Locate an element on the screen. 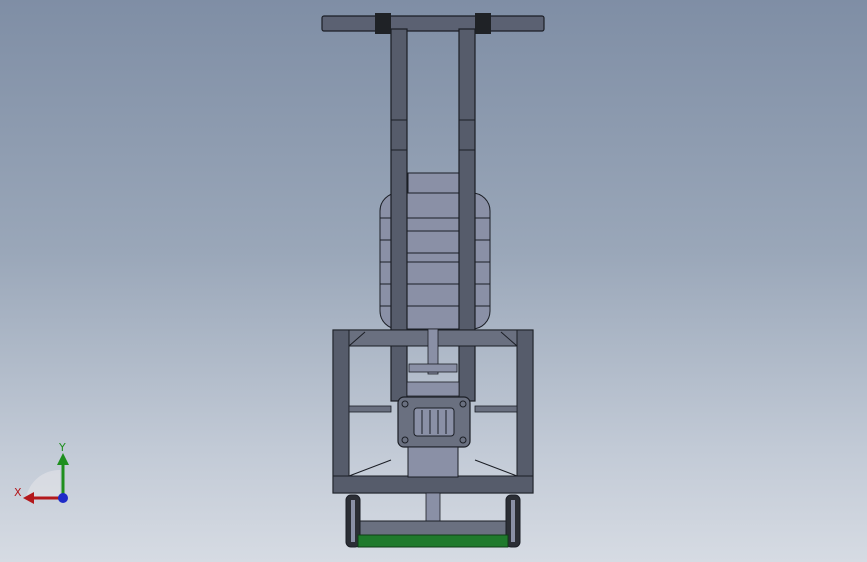 The width and height of the screenshot is (867, 562). brush-roller is located at coordinates (433, 534).